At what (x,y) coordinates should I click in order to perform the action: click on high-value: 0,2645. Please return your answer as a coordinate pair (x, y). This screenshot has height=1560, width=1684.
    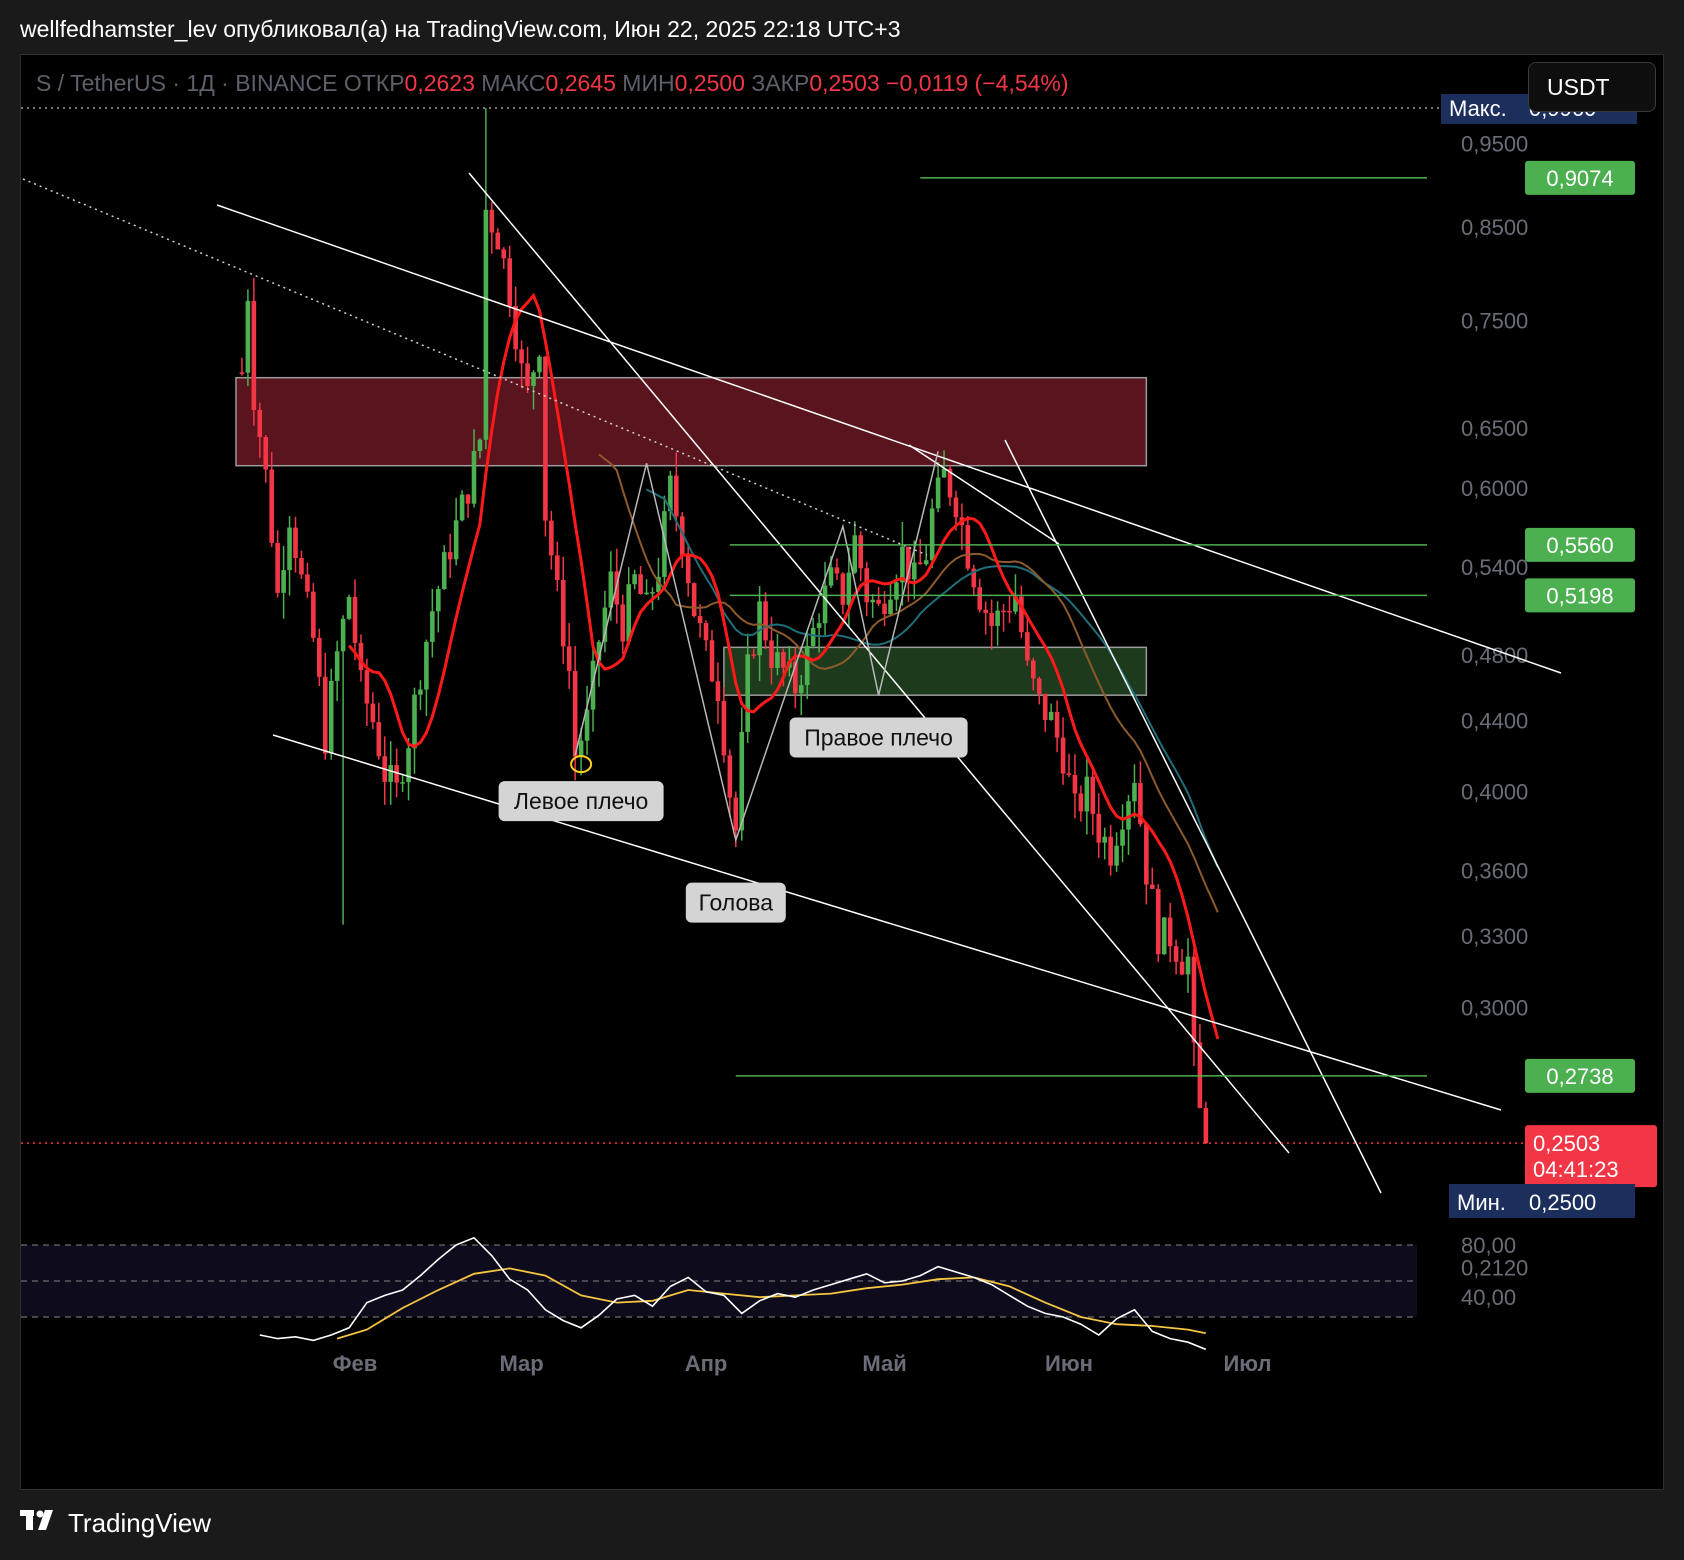
    Looking at the image, I should click on (580, 83).